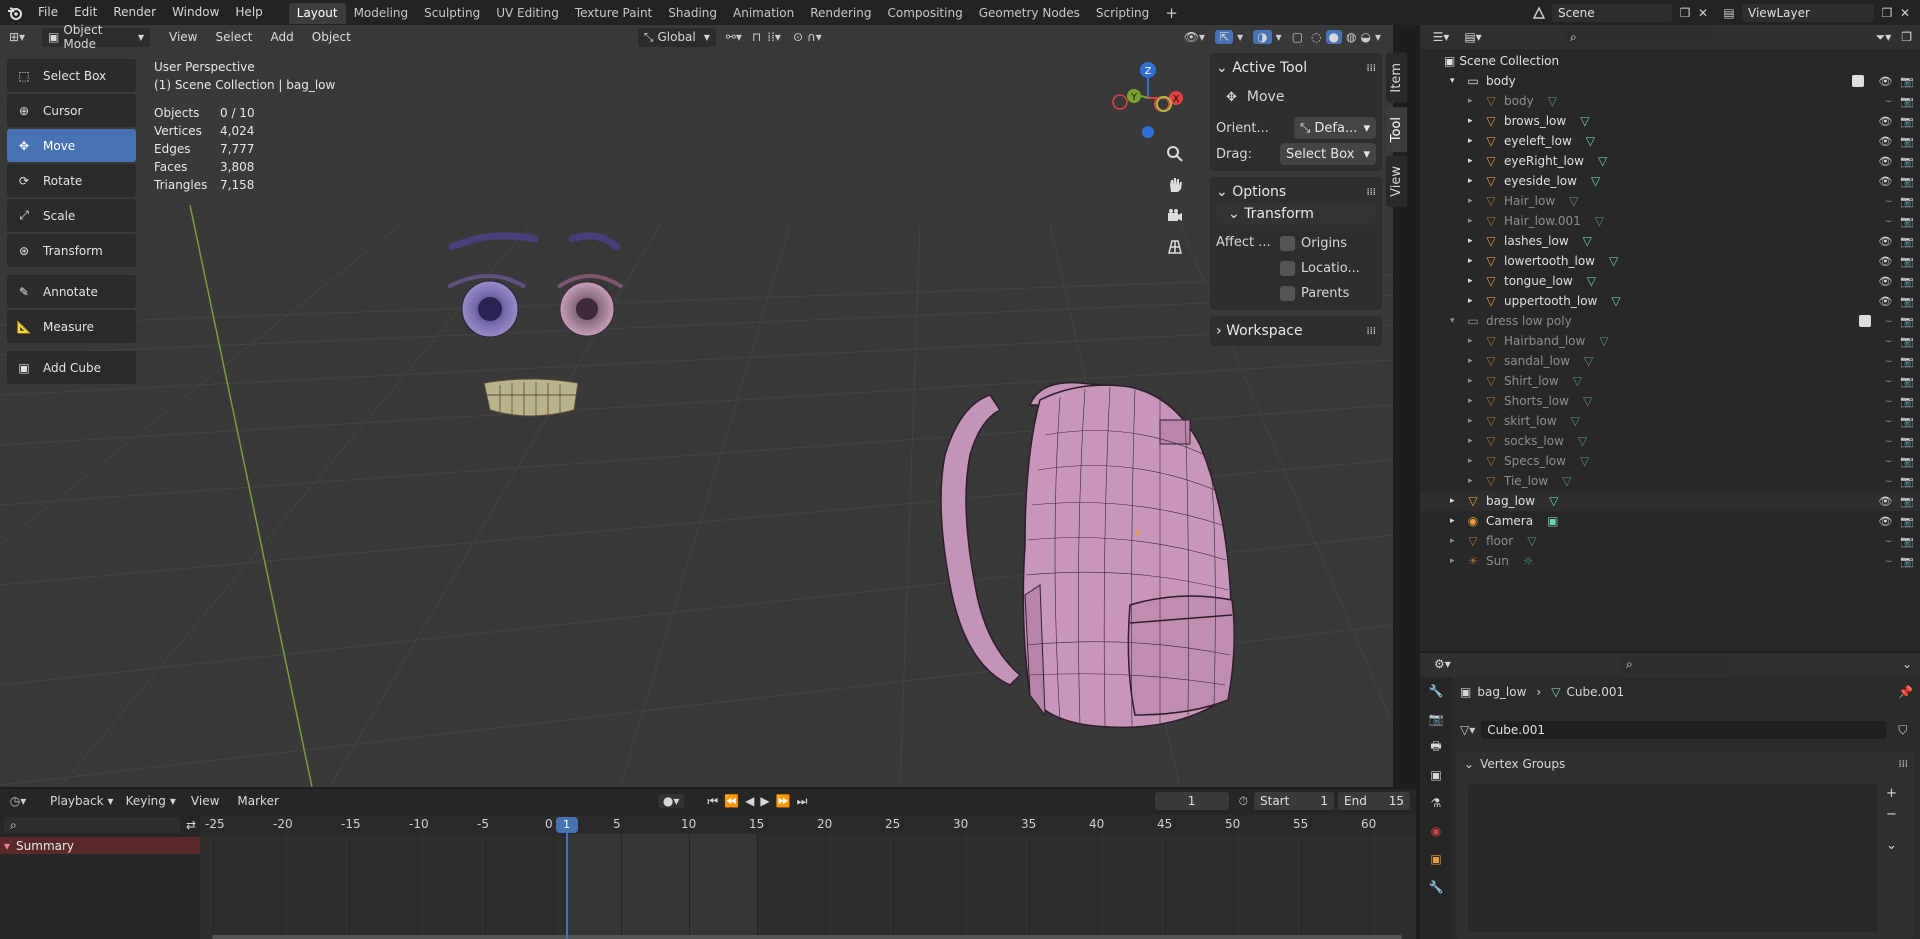  Describe the element at coordinates (257, 801) in the screenshot. I see `menu-marker: Marker` at that location.